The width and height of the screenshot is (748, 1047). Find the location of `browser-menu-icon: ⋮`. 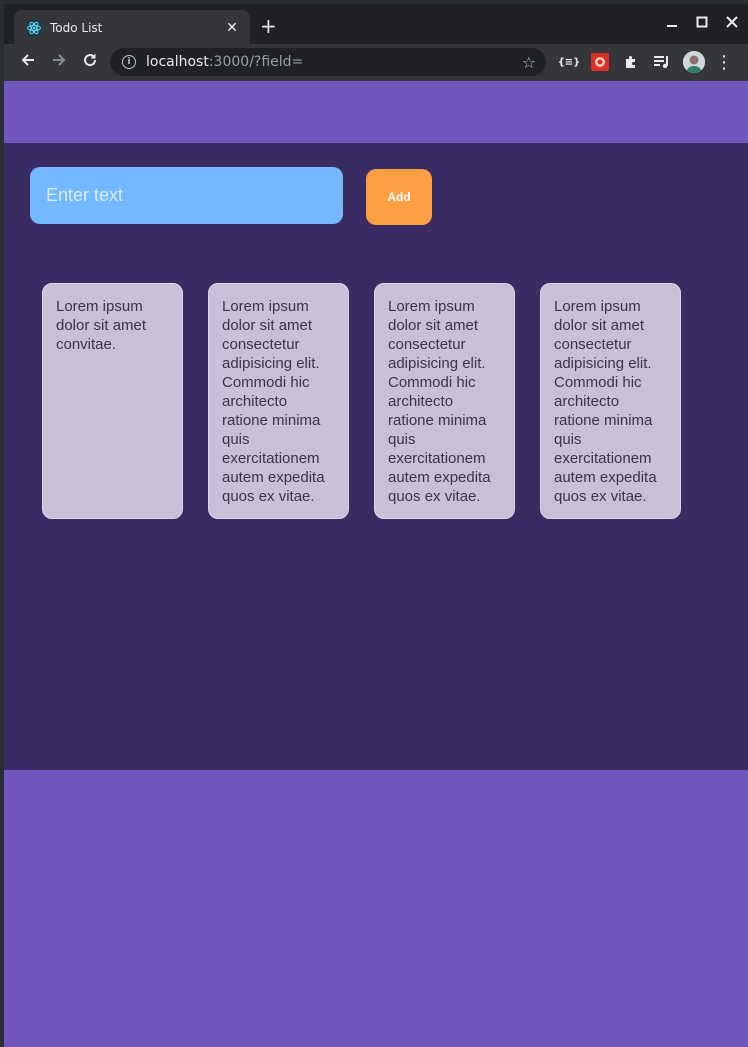

browser-menu-icon: ⋮ is located at coordinates (724, 62).